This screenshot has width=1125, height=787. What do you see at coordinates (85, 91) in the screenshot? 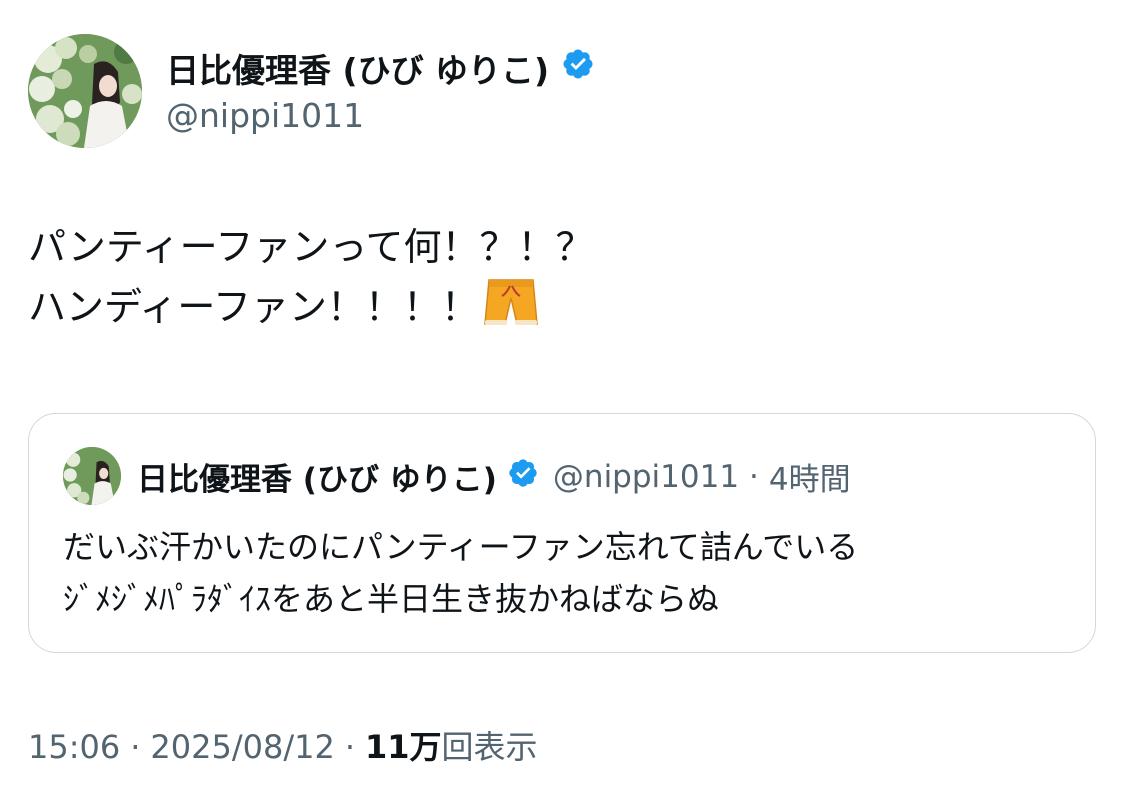
I see `author-avatar` at bounding box center [85, 91].